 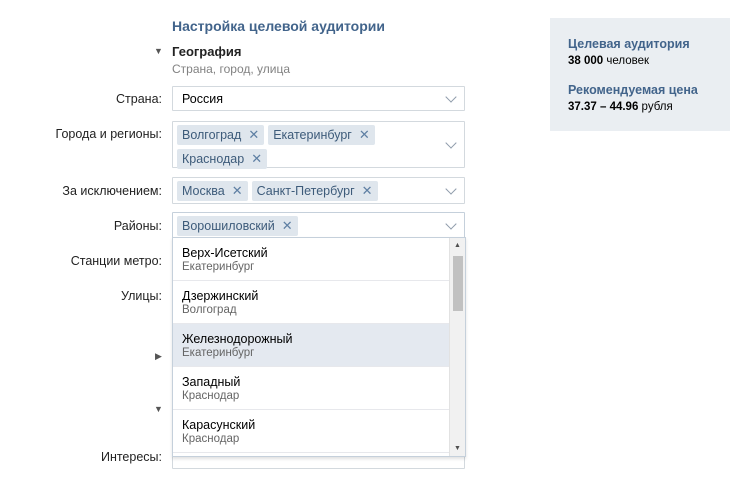 What do you see at coordinates (457, 245) in the screenshot?
I see `scroll-up-arrow-icon: ▲` at bounding box center [457, 245].